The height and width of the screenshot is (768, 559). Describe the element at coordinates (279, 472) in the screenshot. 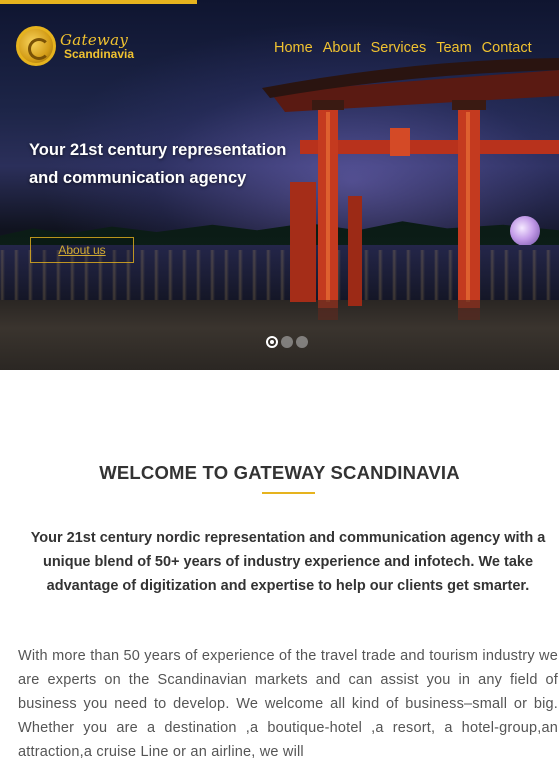

I see `welcome-heading: WELCOME TO GATEWAY SCANDINAVIA` at that location.